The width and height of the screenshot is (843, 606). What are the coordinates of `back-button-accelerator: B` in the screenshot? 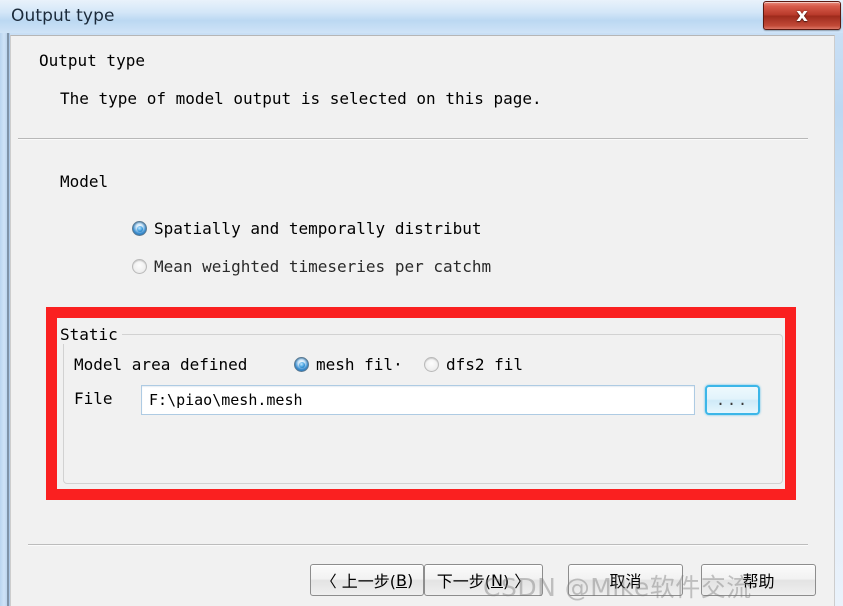 It's located at (402, 580).